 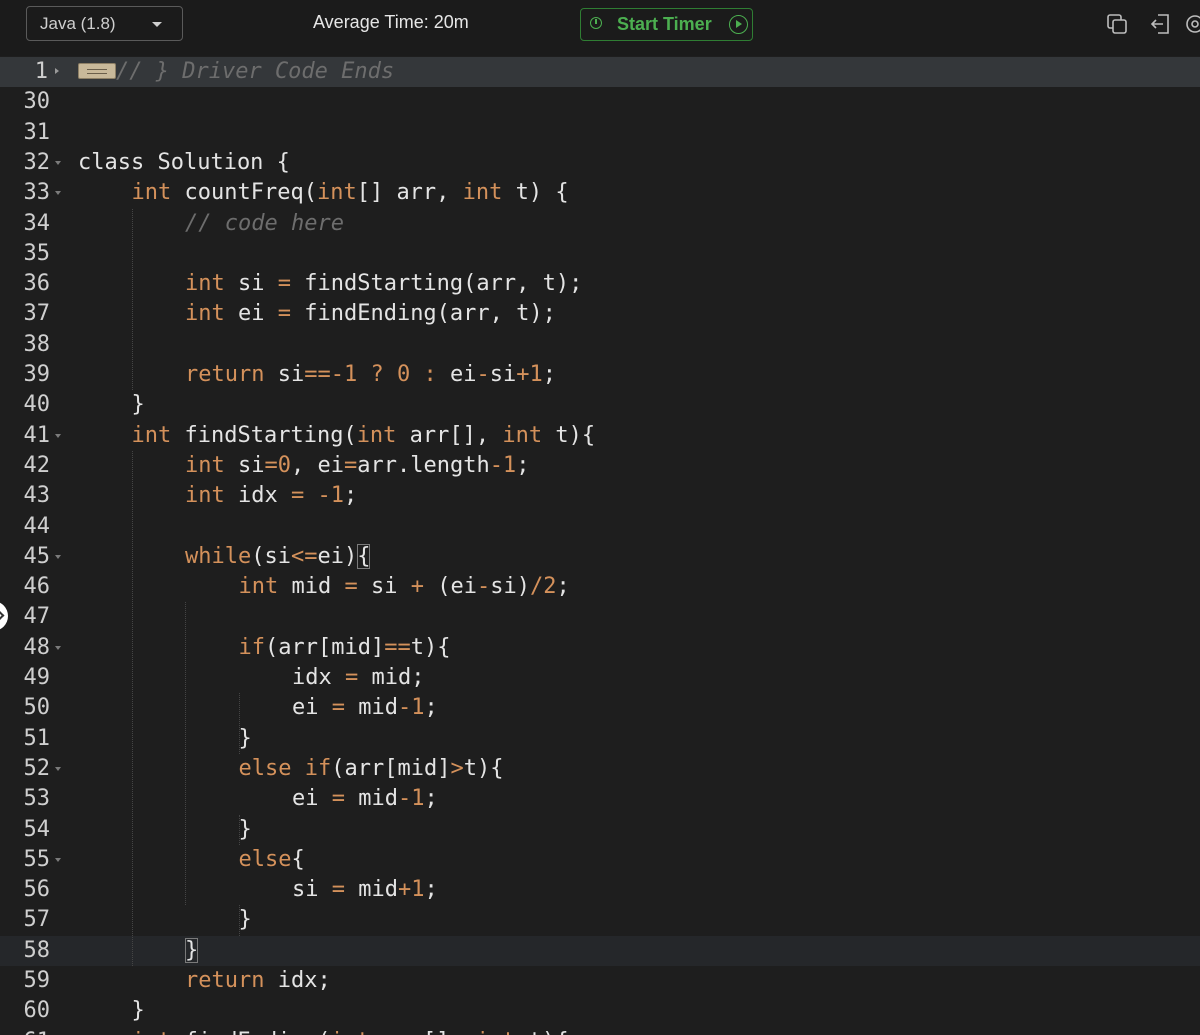 What do you see at coordinates (365, 799) in the screenshot?
I see `code-text: ei = mid-1;` at bounding box center [365, 799].